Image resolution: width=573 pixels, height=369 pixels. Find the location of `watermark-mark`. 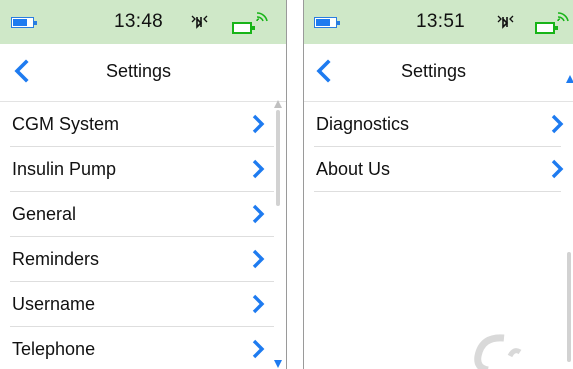

watermark-mark is located at coordinates (498, 351).